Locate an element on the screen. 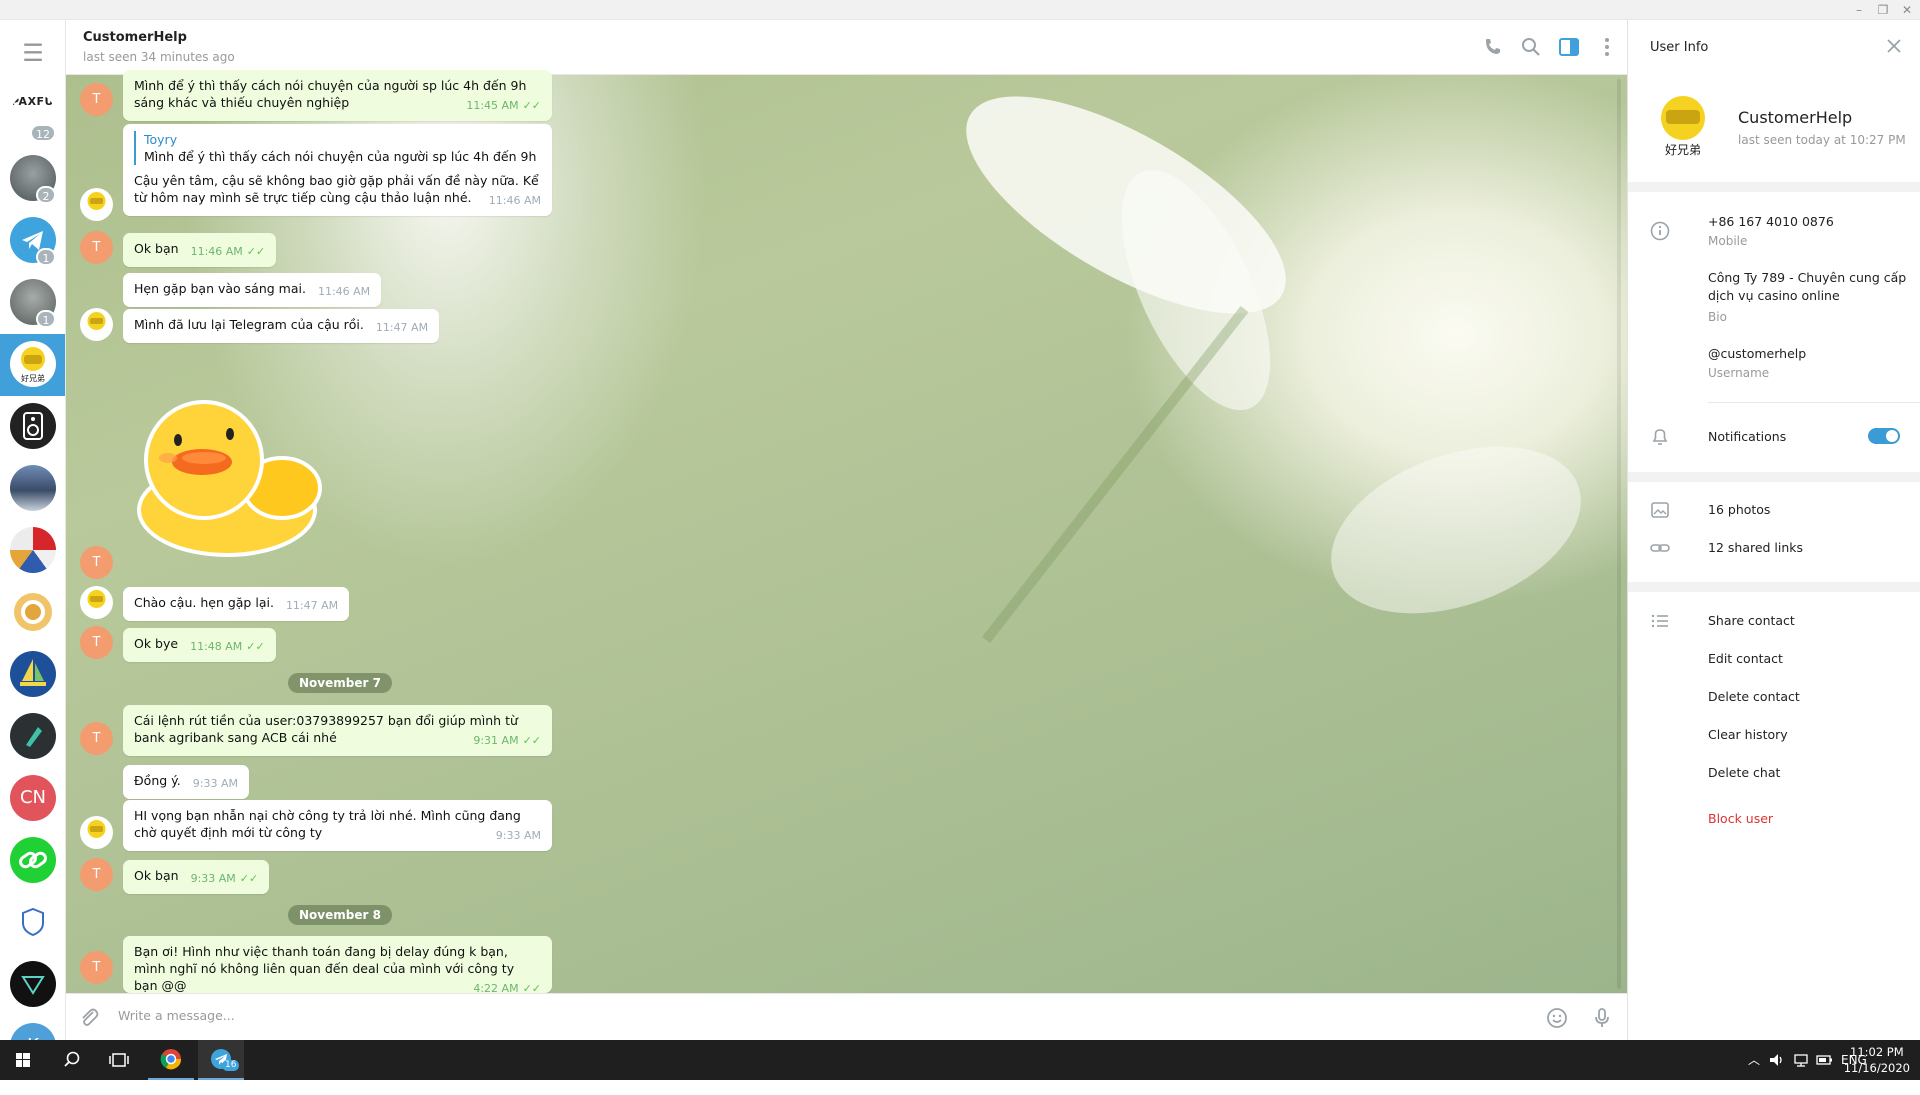 The height and width of the screenshot is (1095, 1920). chat-item-coin is located at coordinates (32, 613).